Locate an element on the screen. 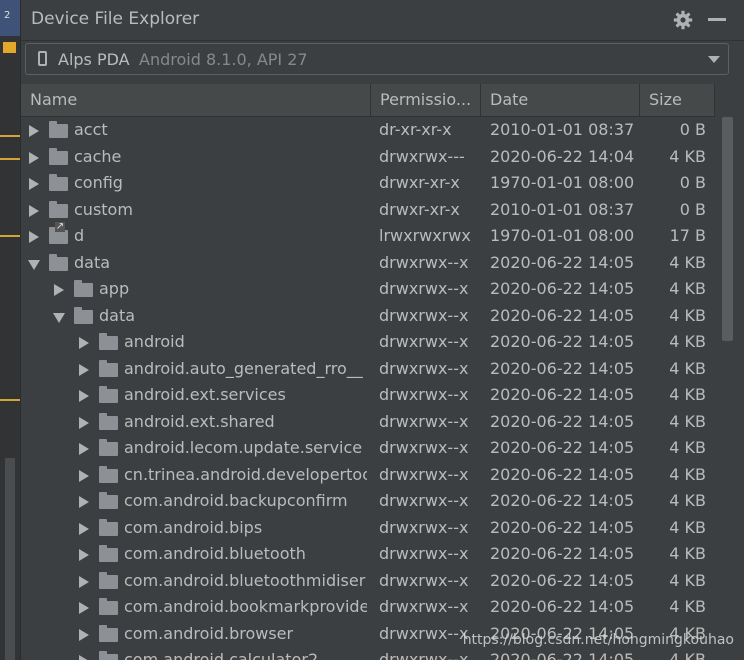 The image size is (744, 660). gutter-marker is located at coordinates (10, 236).